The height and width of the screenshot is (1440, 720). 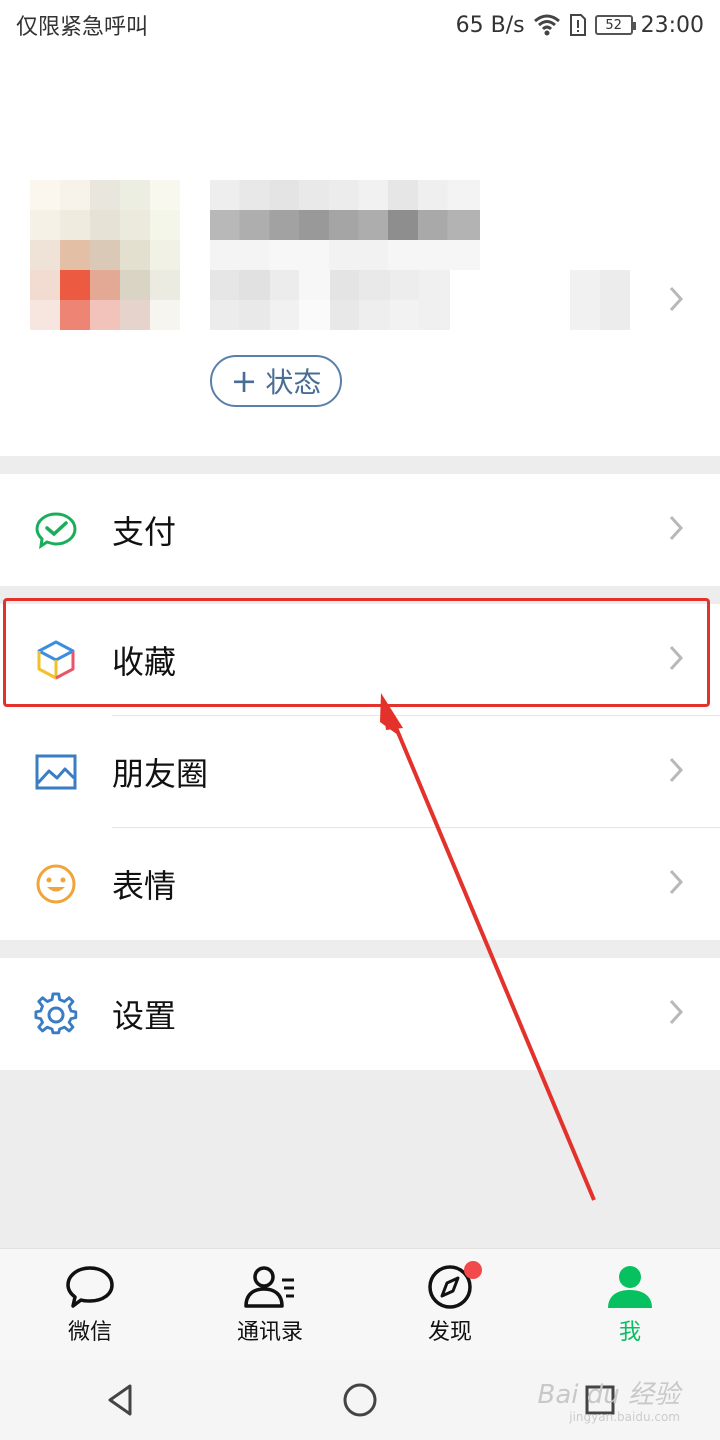 I want to click on contacts-icon, so click(x=269, y=1286).